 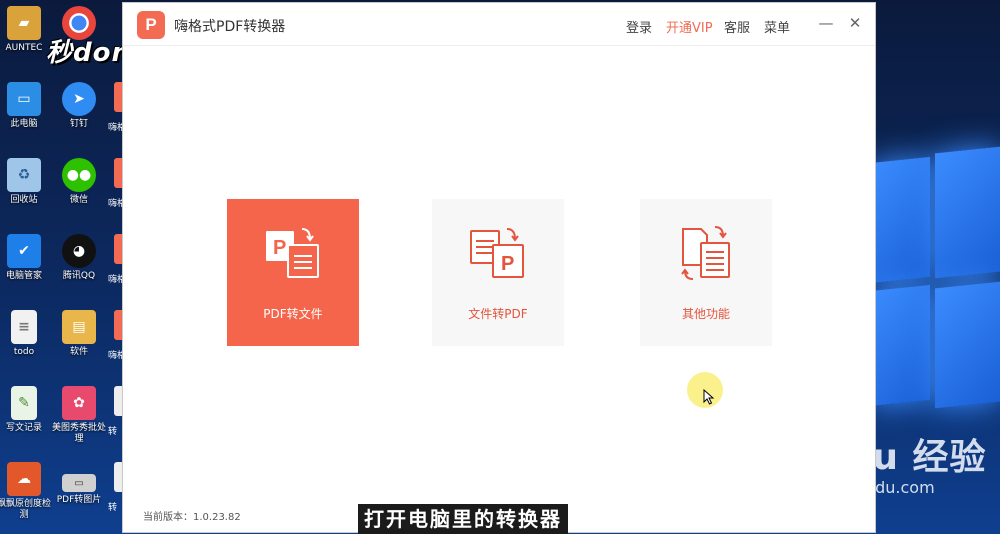 I want to click on file-to-pdf-icon: P, so click(x=497, y=253).